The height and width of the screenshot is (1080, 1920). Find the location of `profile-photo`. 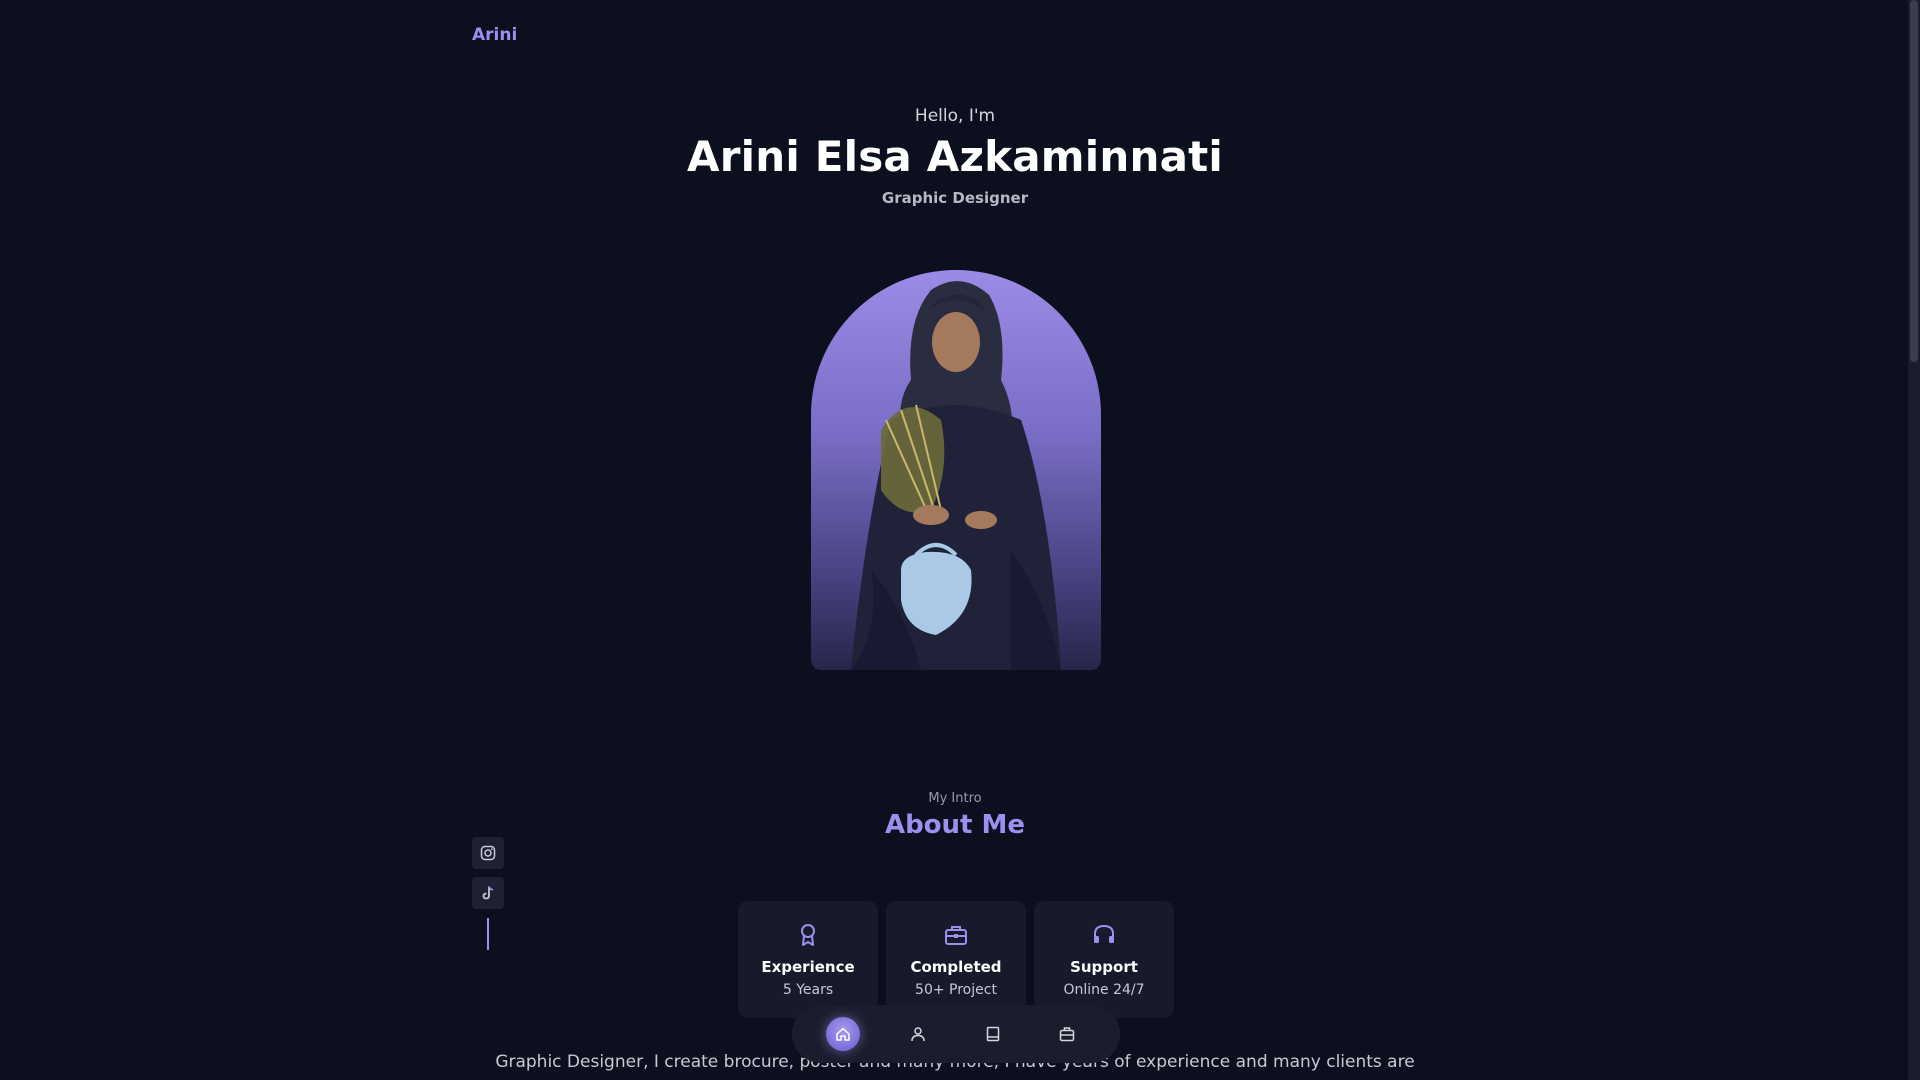

profile-photo is located at coordinates (956, 470).